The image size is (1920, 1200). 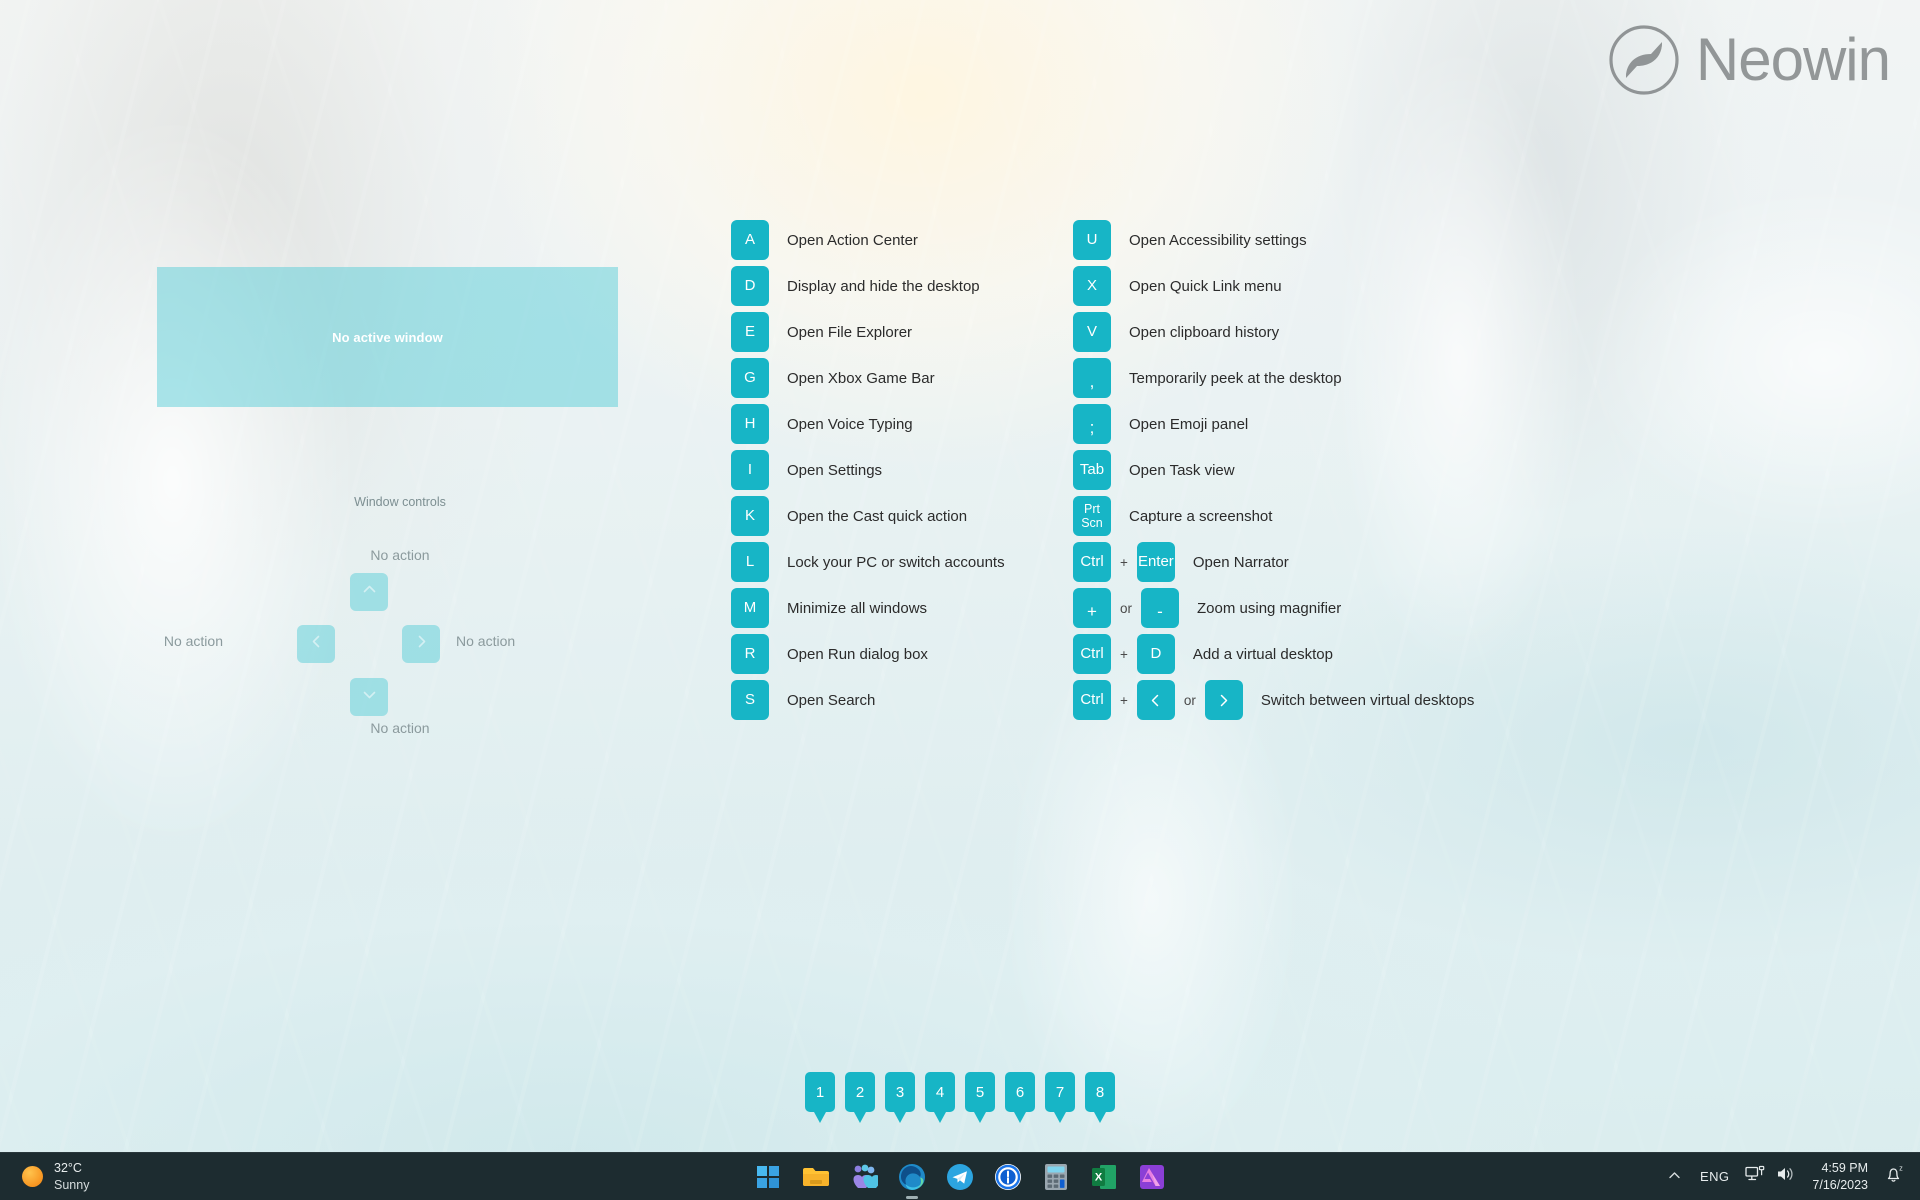 What do you see at coordinates (1204, 332) in the screenshot?
I see `shortcut-description: Open clipboard history` at bounding box center [1204, 332].